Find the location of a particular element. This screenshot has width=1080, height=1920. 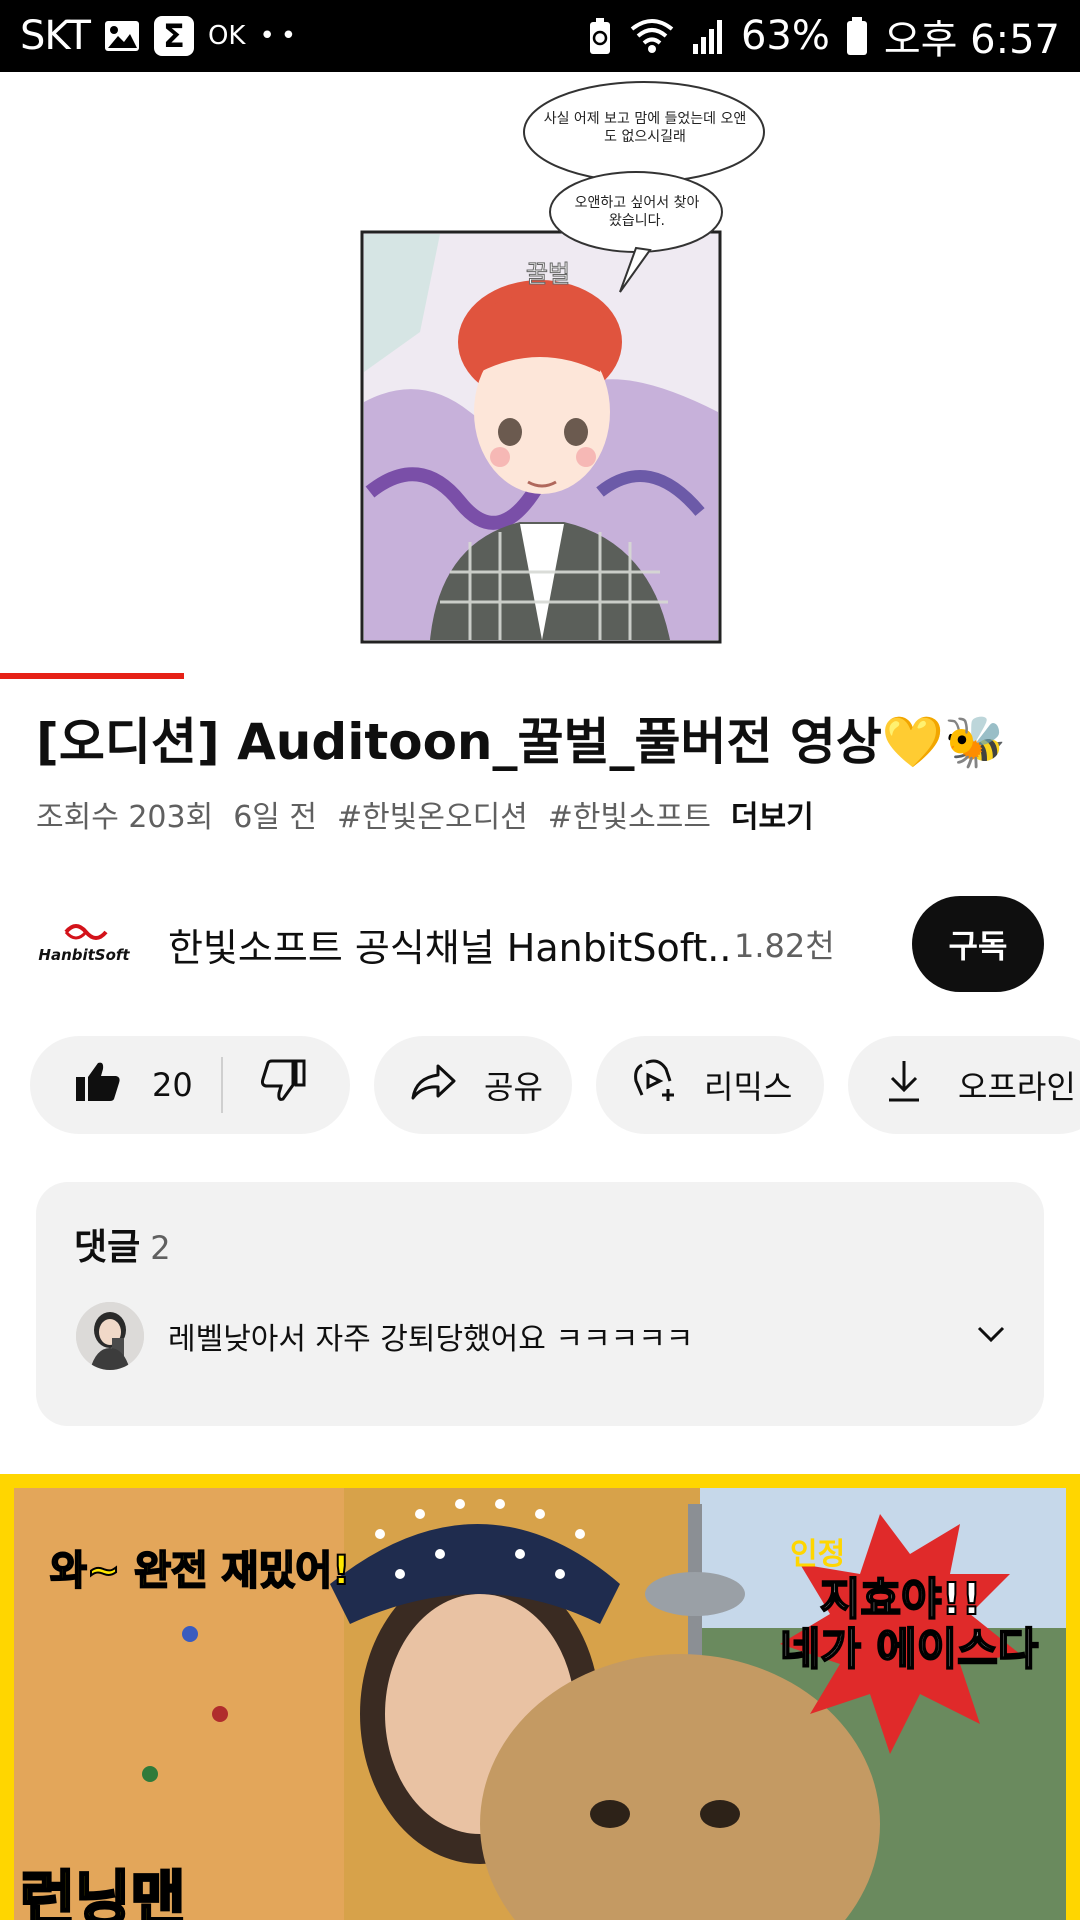

sigma-icon: Σ is located at coordinates (173, 36).